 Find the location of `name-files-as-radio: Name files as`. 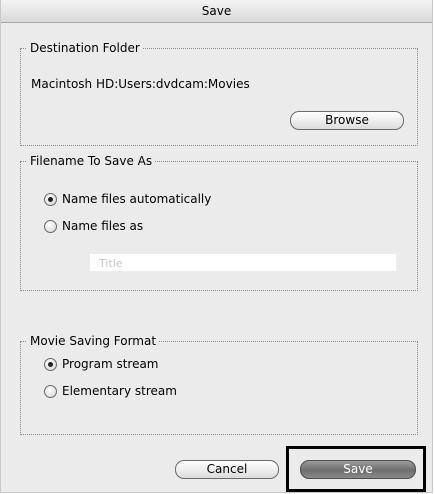

name-files-as-radio: Name files as is located at coordinates (93, 226).